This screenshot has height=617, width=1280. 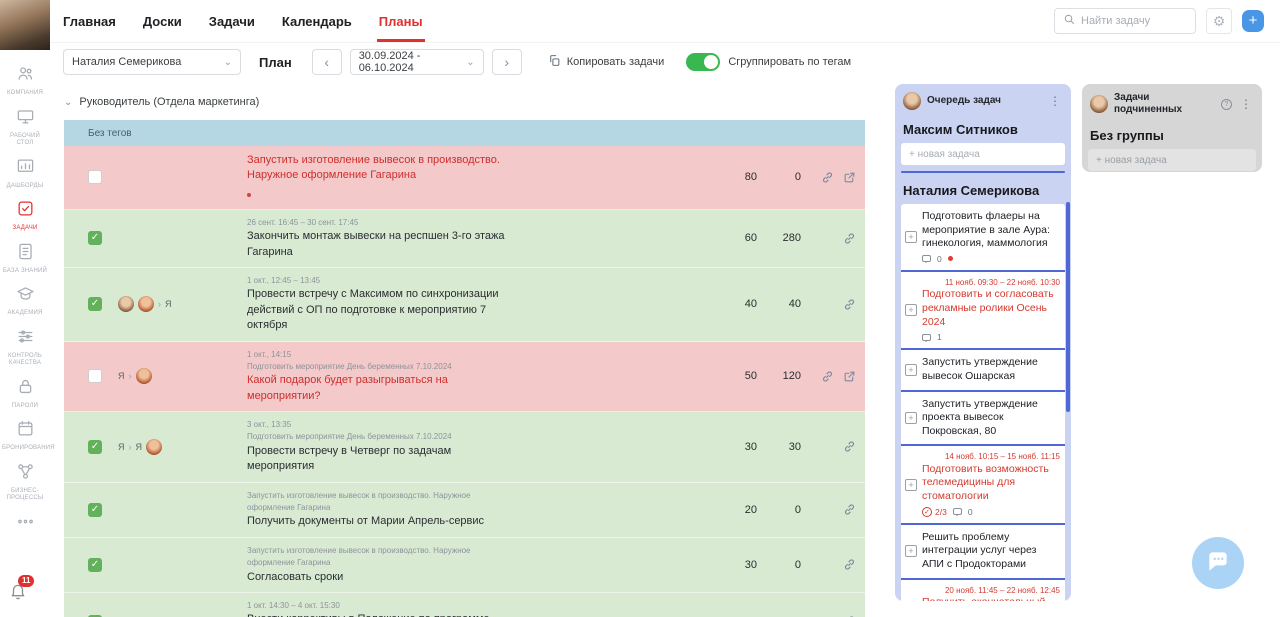 I want to click on sidebar-item-label: ПАРОЛИ, so click(x=25, y=405).